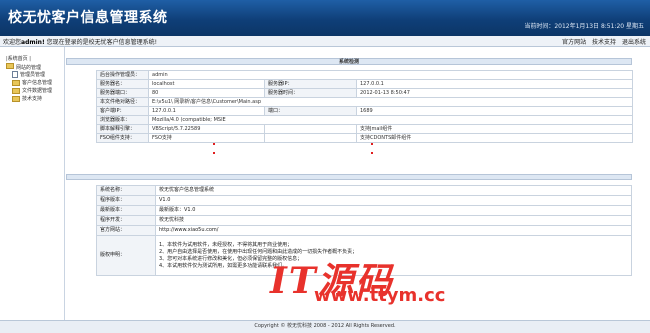  Describe the element at coordinates (122, 93) in the screenshot. I see `server-port-label: 服务器端口：` at that location.